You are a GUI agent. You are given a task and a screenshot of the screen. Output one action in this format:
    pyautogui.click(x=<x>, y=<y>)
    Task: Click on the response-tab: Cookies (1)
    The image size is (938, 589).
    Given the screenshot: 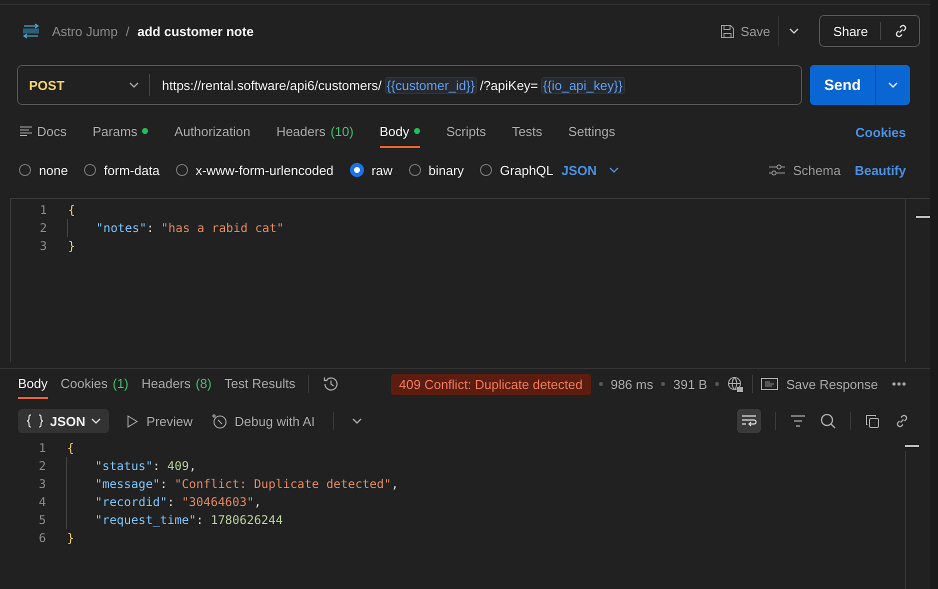 What is the action you would take?
    pyautogui.click(x=94, y=384)
    